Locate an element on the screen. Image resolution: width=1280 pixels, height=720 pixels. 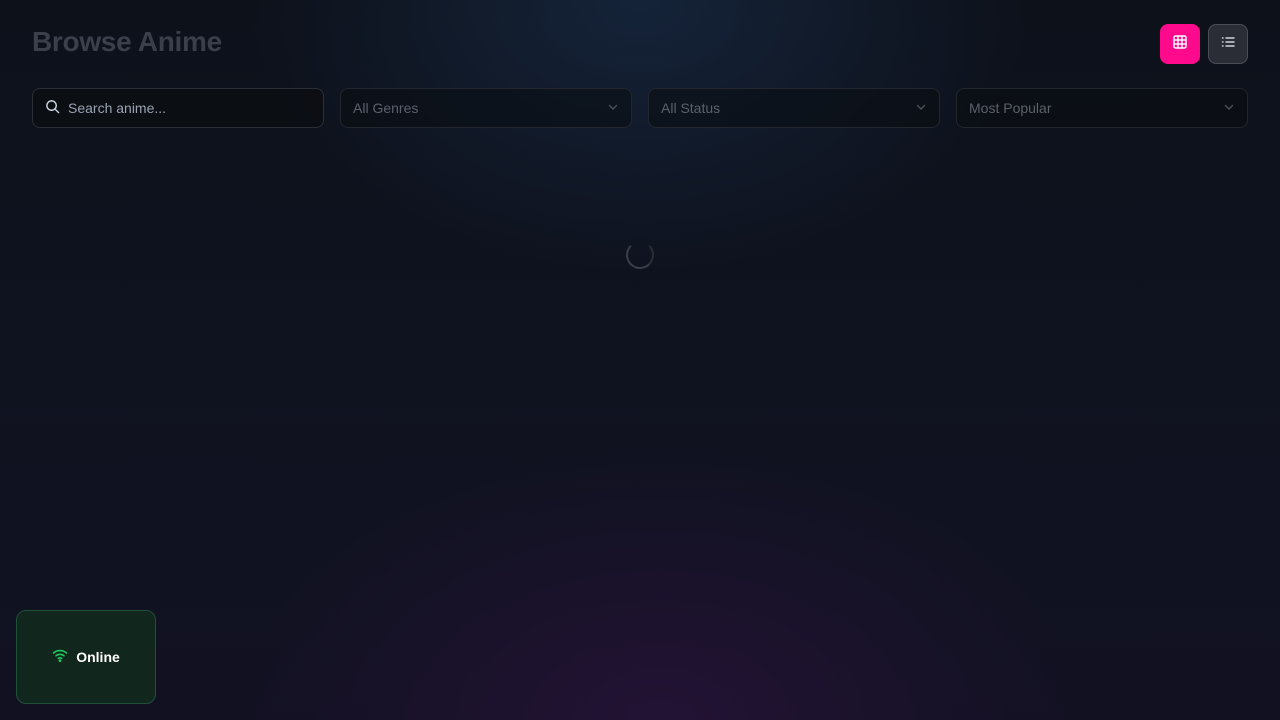
loading-spinner-icon is located at coordinates (640, 255).